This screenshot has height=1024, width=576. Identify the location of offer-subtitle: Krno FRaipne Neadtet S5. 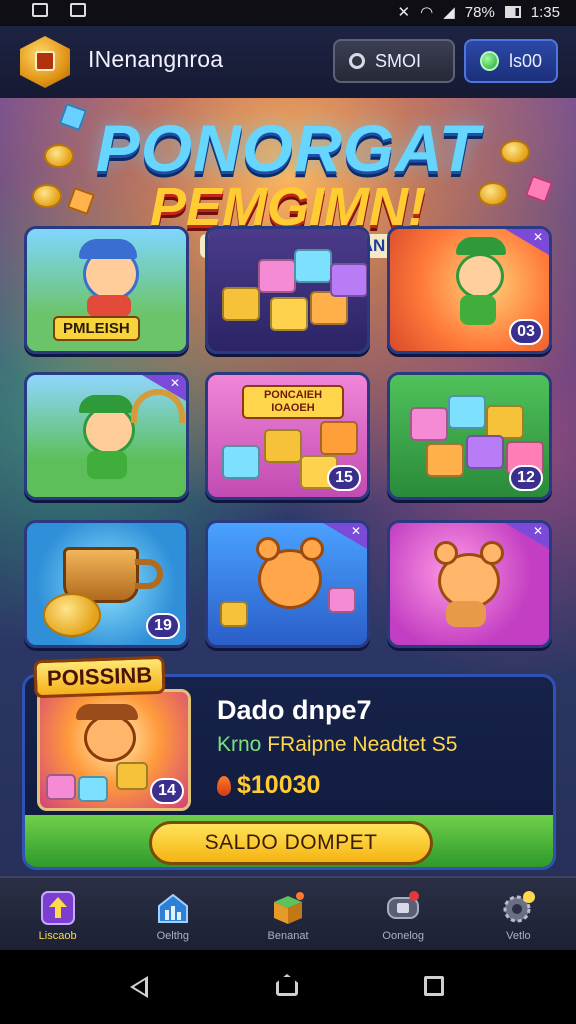
(337, 745).